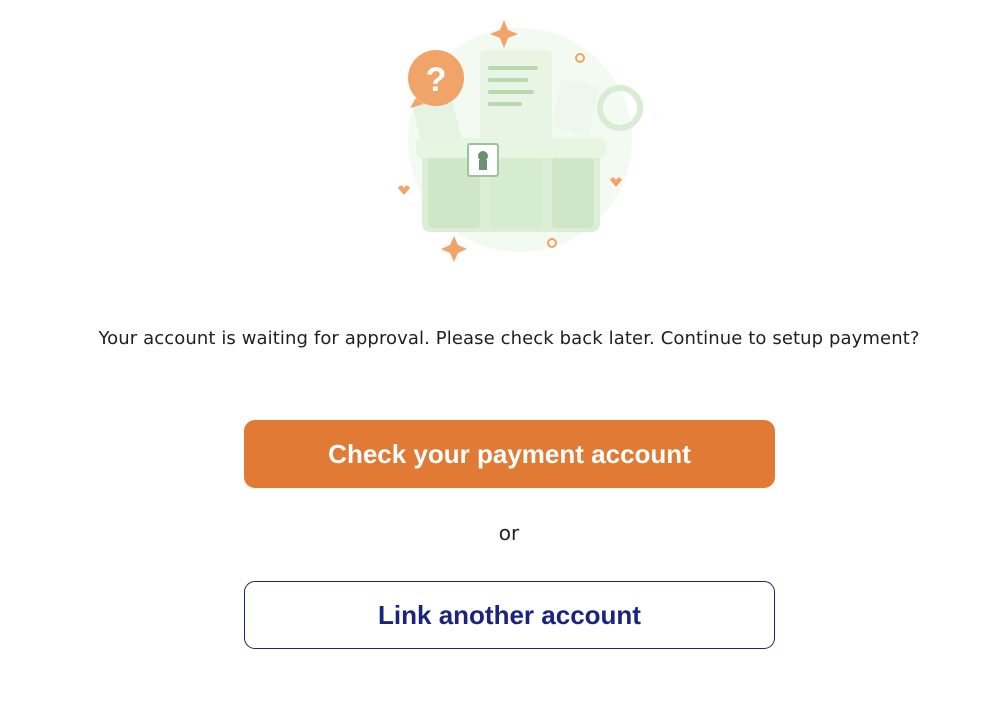 This screenshot has height=703, width=1000. I want to click on question-mark: ?, so click(436, 80).